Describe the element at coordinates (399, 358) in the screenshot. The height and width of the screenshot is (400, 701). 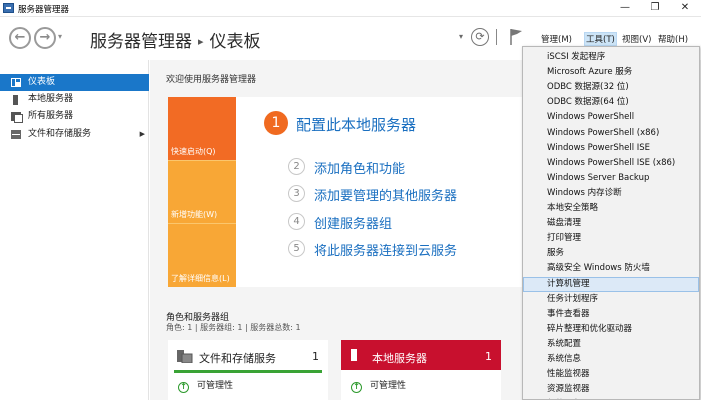
I see `tile-title: 本地服务器` at that location.